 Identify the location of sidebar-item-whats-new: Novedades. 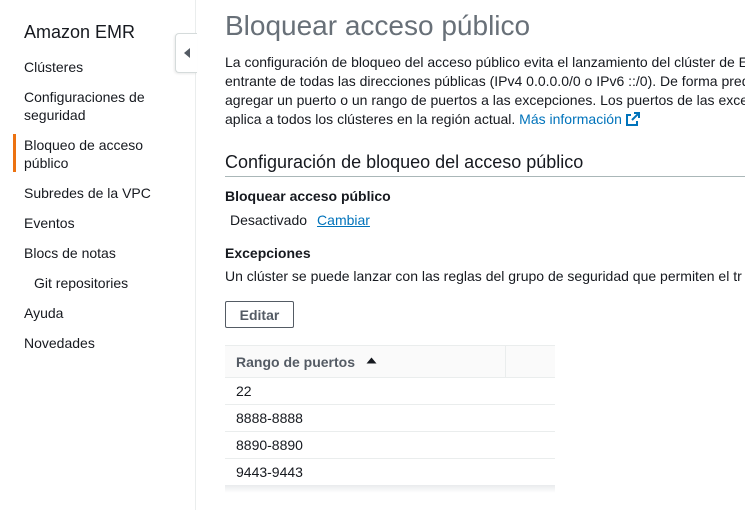
(104, 343).